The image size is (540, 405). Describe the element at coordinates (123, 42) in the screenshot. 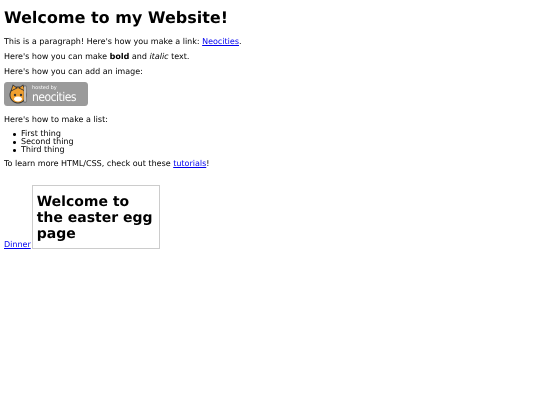

I see `paragraph: This is a paragraph! Here's how you make a link: Neocities.` at that location.